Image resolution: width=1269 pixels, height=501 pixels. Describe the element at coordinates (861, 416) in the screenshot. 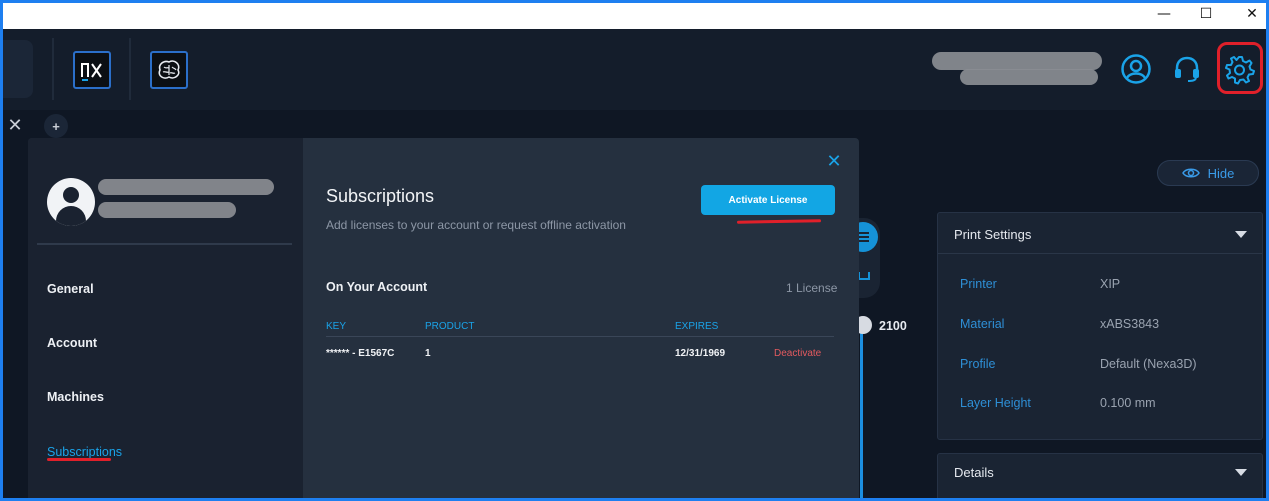

I see `layer-slider-track` at that location.